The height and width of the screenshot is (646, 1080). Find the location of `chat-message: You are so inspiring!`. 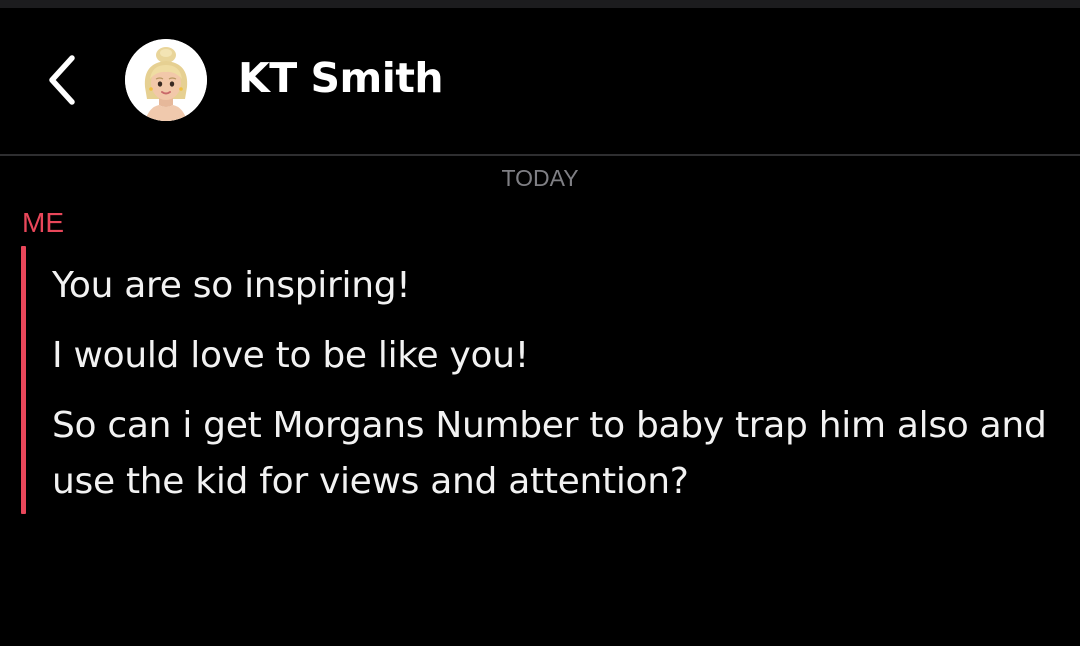

chat-message: You are so inspiring! is located at coordinates (559, 286).